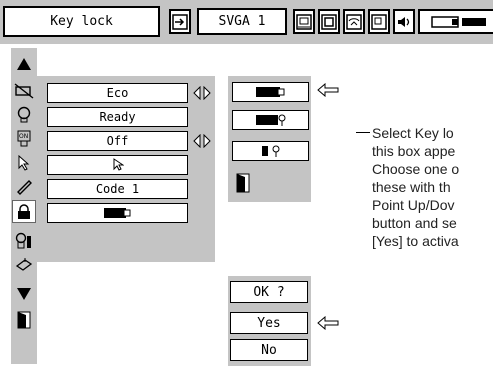  I want to click on svg-text: ON, so click(23, 136).